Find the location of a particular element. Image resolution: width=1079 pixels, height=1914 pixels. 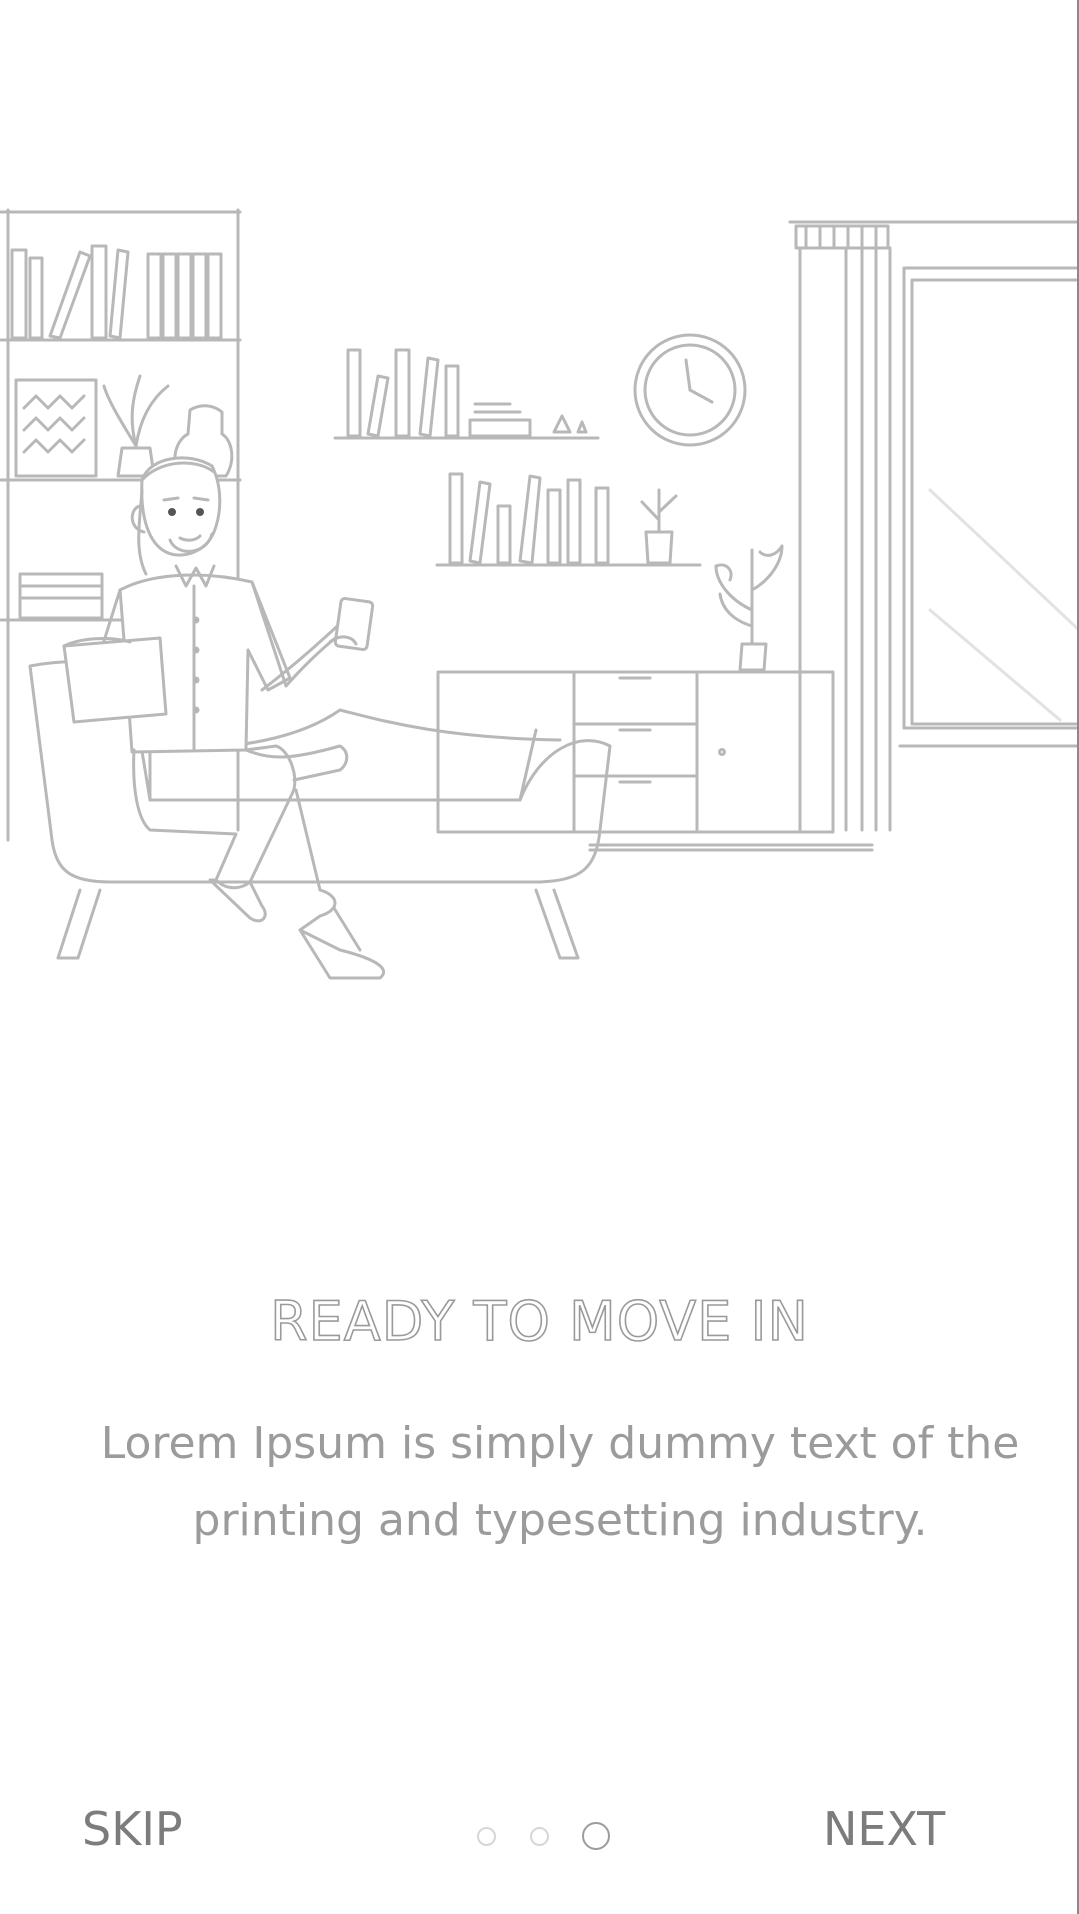

onboarding-footer: SKIP NEXT is located at coordinates (539, 1830).